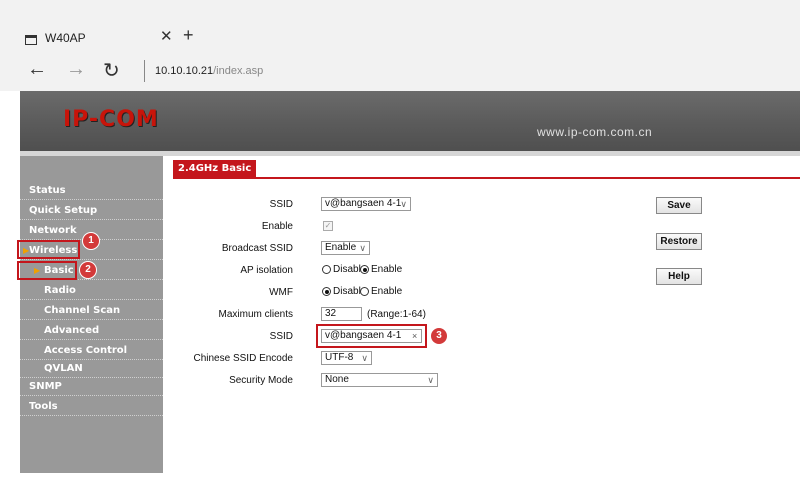 The image size is (800, 500). What do you see at coordinates (166, 36) in the screenshot?
I see `close-tab-icon: ✕` at bounding box center [166, 36].